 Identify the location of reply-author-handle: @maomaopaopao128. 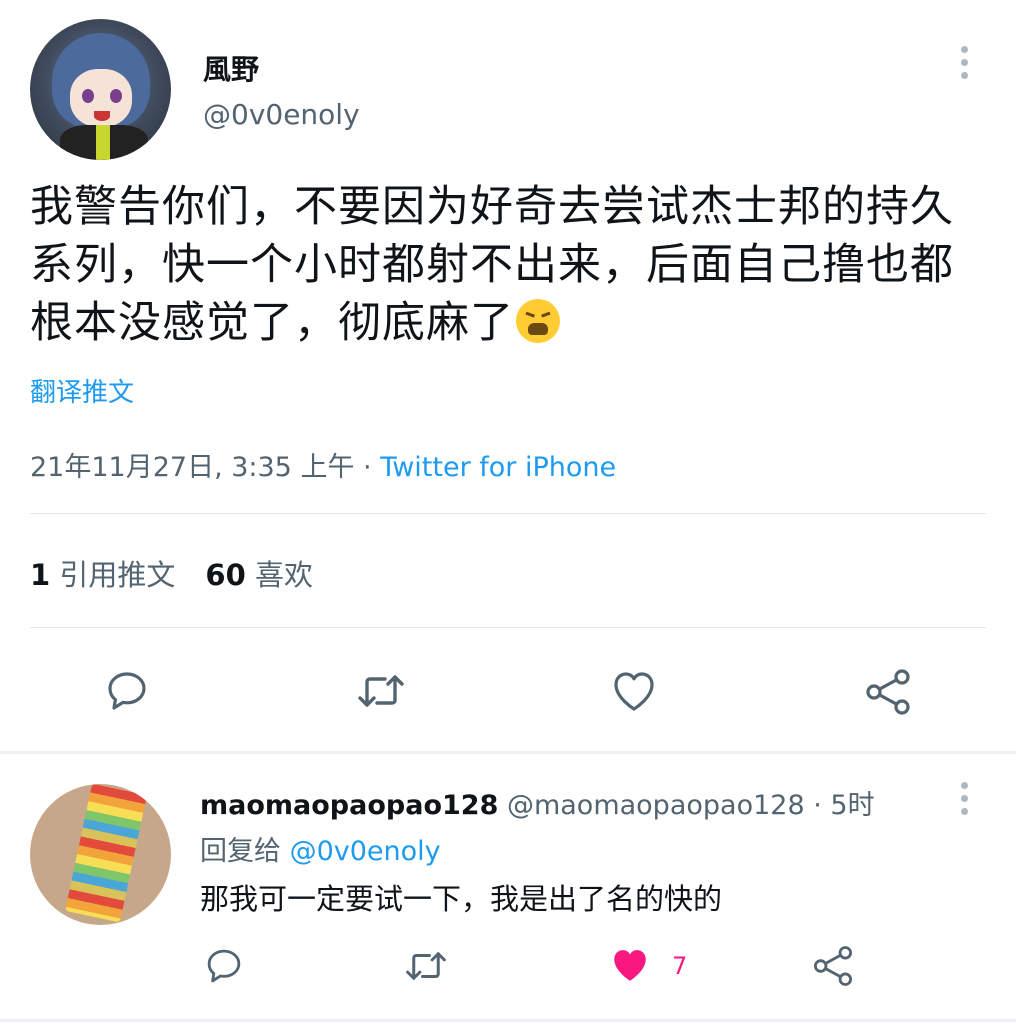
(656, 805).